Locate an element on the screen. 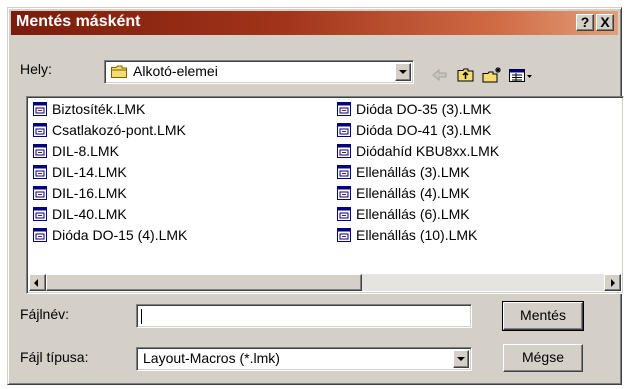 Image resolution: width=628 pixels, height=389 pixels. file-name-label: Csatlakozó-pont.LMK is located at coordinates (119, 130).